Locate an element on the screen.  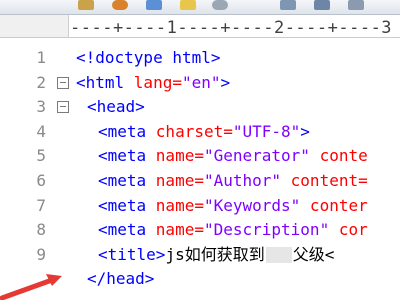
code-line: 8 <meta name="Description" cor is located at coordinates (200, 230).